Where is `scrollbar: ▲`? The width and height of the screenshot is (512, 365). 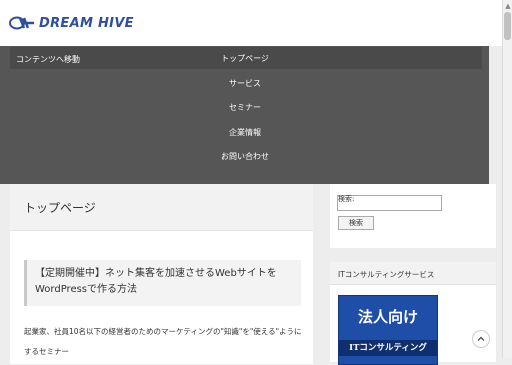 scrollbar: ▲ is located at coordinates (507, 179).